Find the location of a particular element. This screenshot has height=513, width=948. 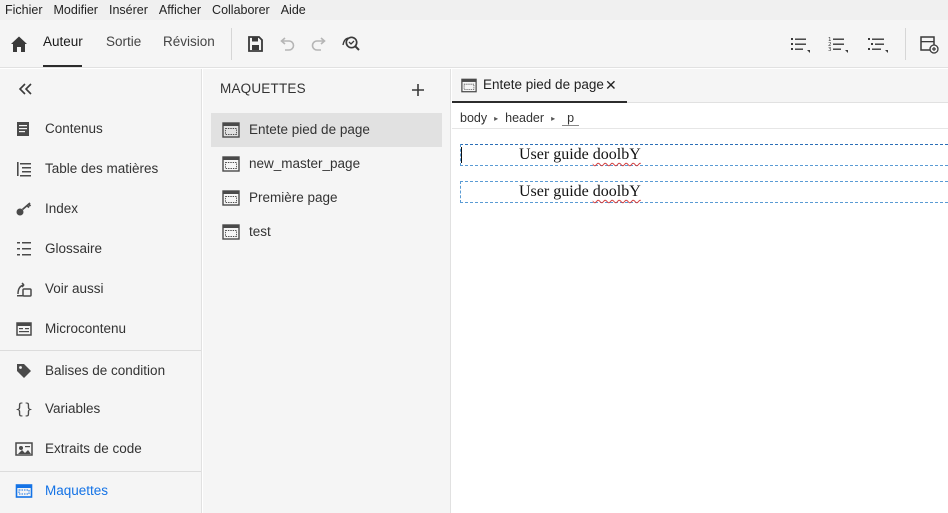

sidebar-item-label: Glossaire is located at coordinates (74, 248).